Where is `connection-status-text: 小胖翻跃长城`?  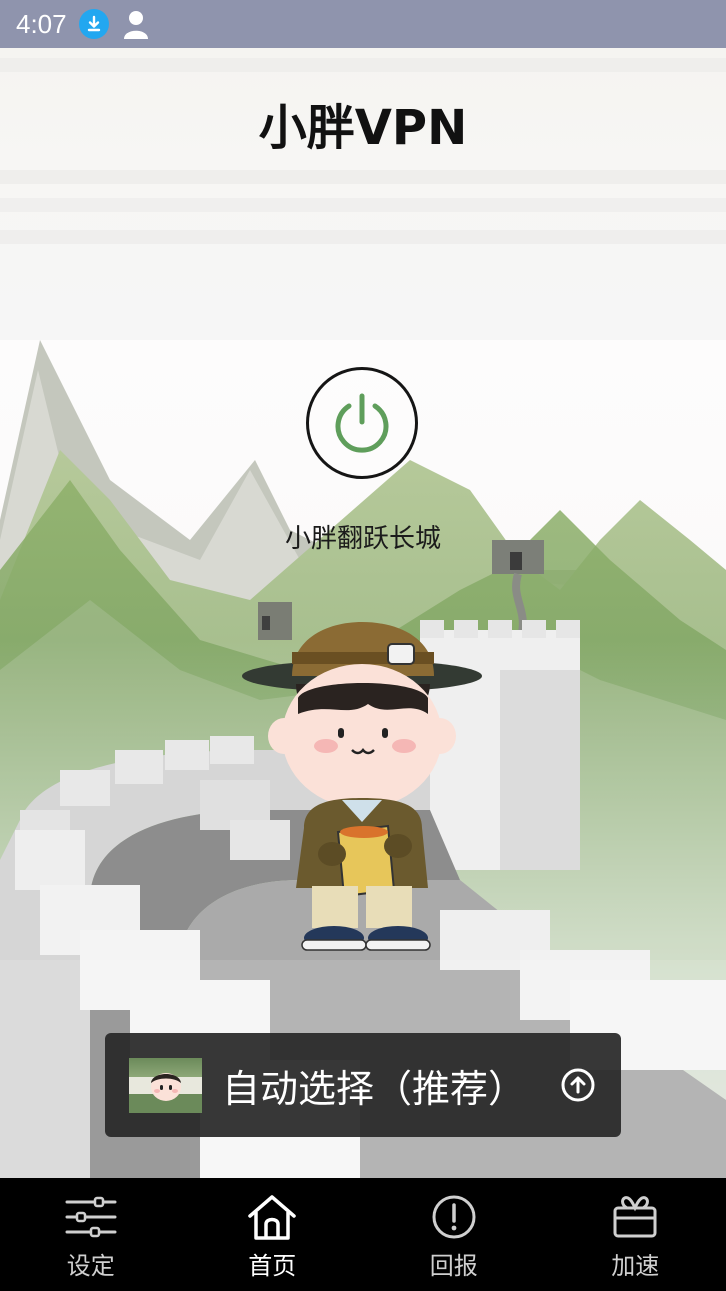 connection-status-text: 小胖翻跃长城 is located at coordinates (362, 539).